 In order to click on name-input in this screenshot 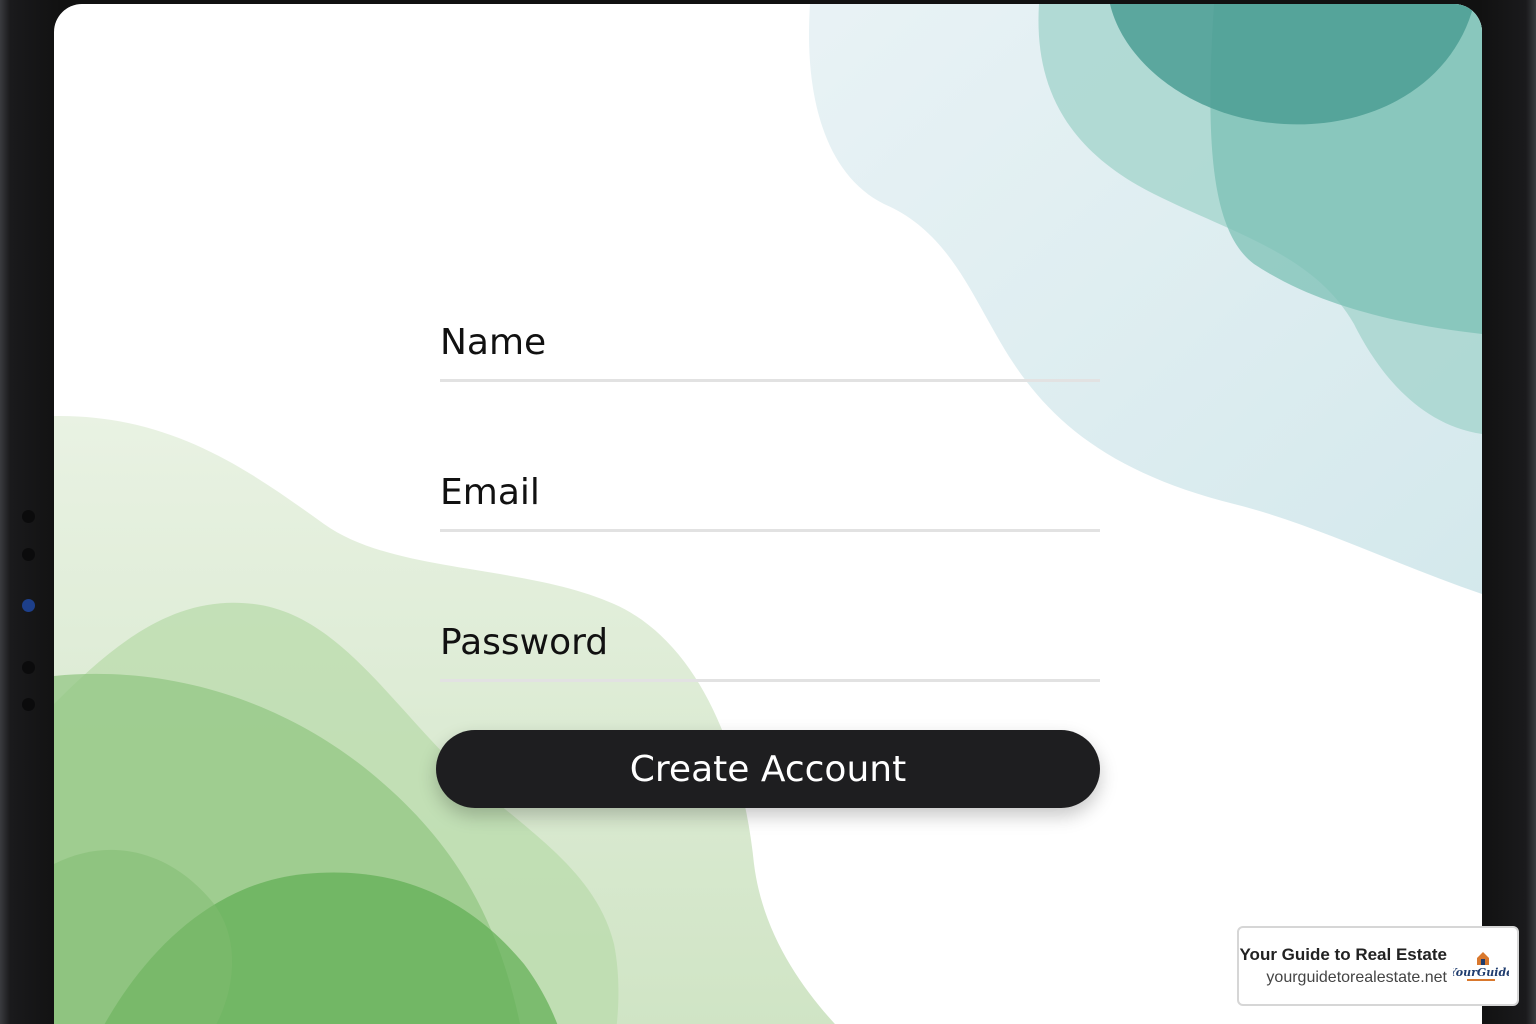, I will do `click(770, 342)`.